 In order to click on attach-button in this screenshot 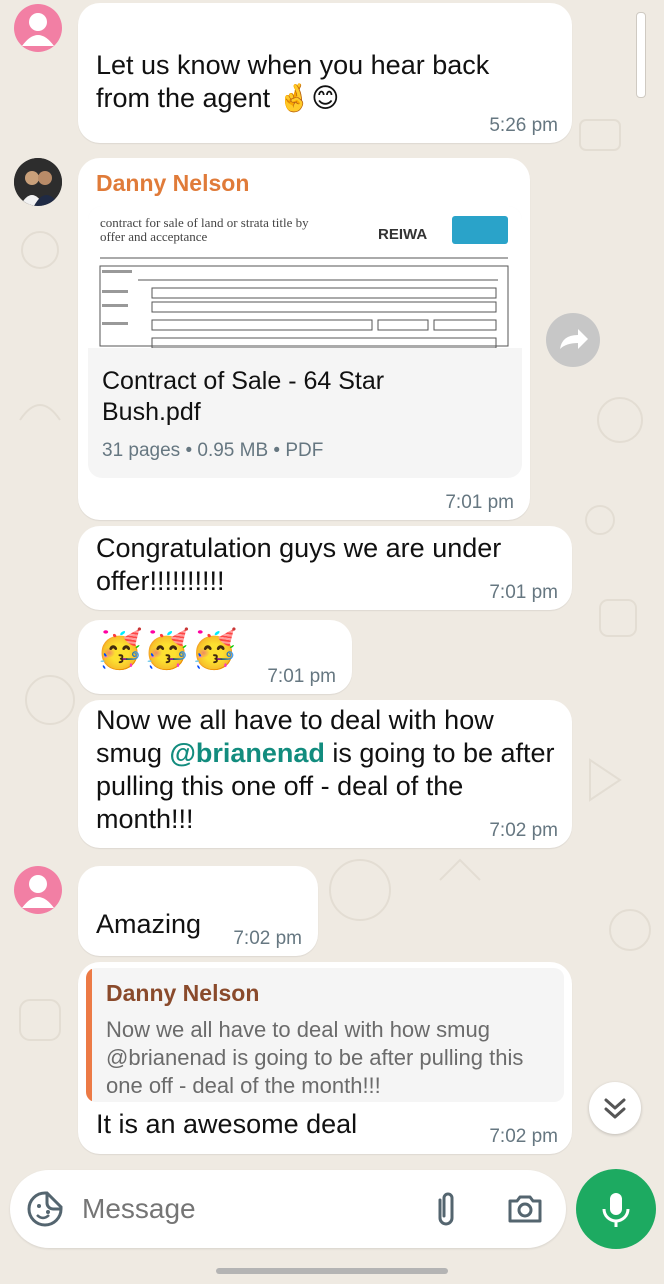, I will do `click(446, 1209)`.